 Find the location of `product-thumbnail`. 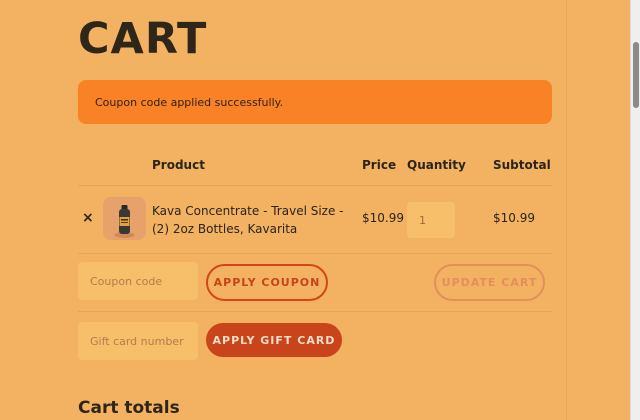

product-thumbnail is located at coordinates (124, 218).